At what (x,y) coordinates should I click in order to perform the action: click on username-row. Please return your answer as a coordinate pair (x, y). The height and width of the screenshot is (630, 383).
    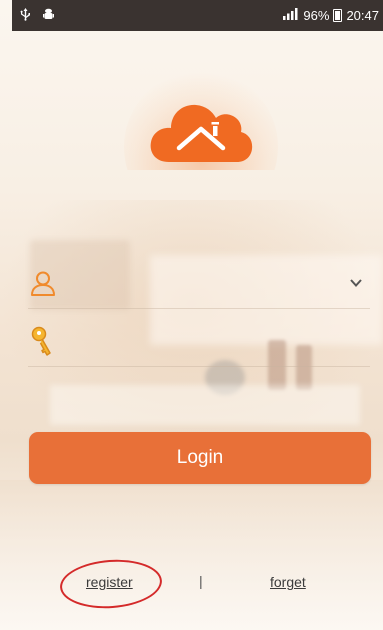
    Looking at the image, I should click on (199, 283).